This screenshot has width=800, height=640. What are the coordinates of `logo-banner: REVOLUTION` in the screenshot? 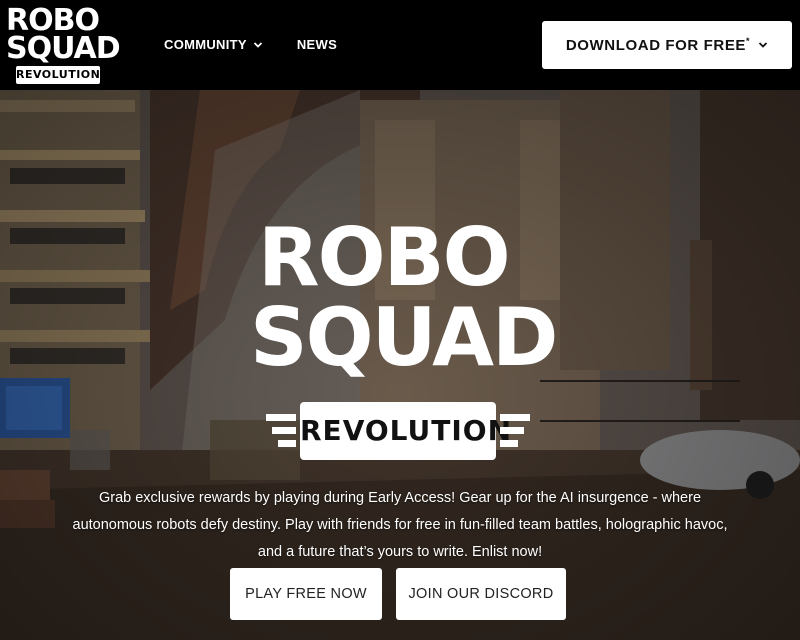 It's located at (58, 75).